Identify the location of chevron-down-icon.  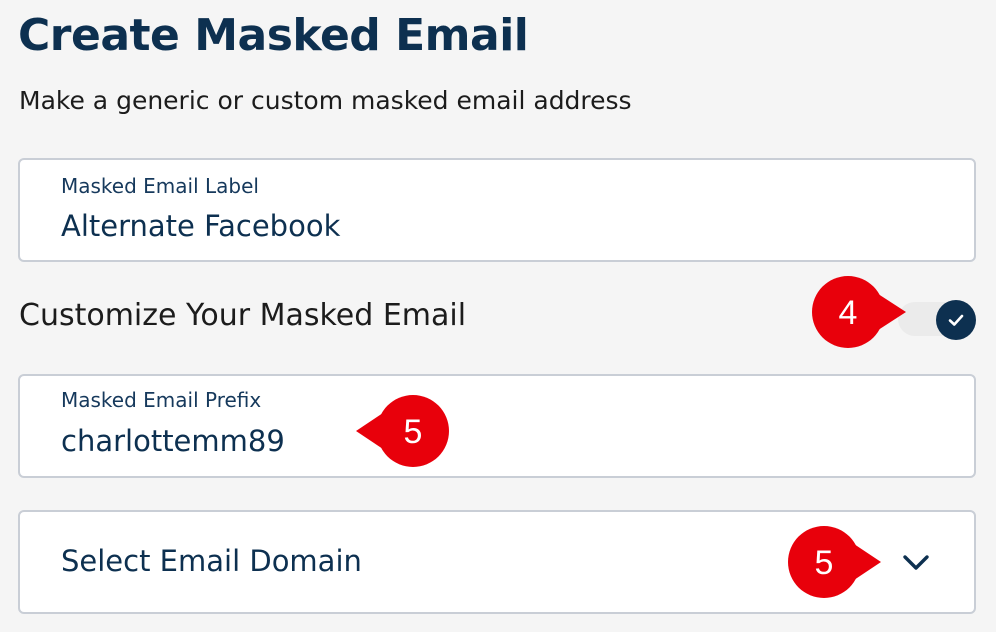
(916, 562).